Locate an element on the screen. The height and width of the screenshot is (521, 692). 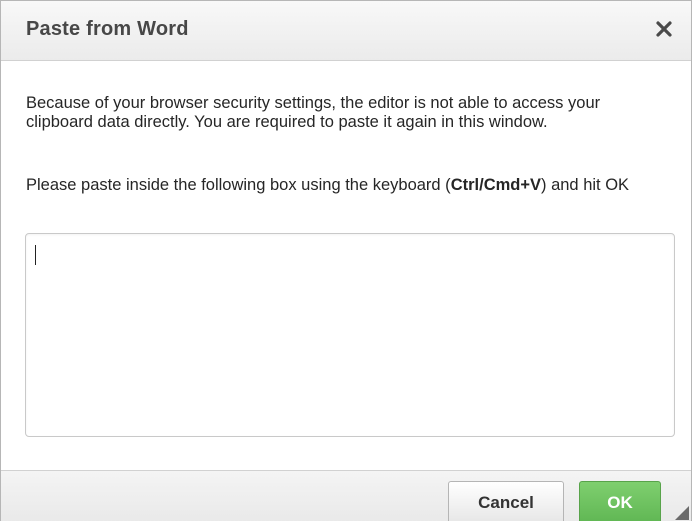
close-button is located at coordinates (664, 29).